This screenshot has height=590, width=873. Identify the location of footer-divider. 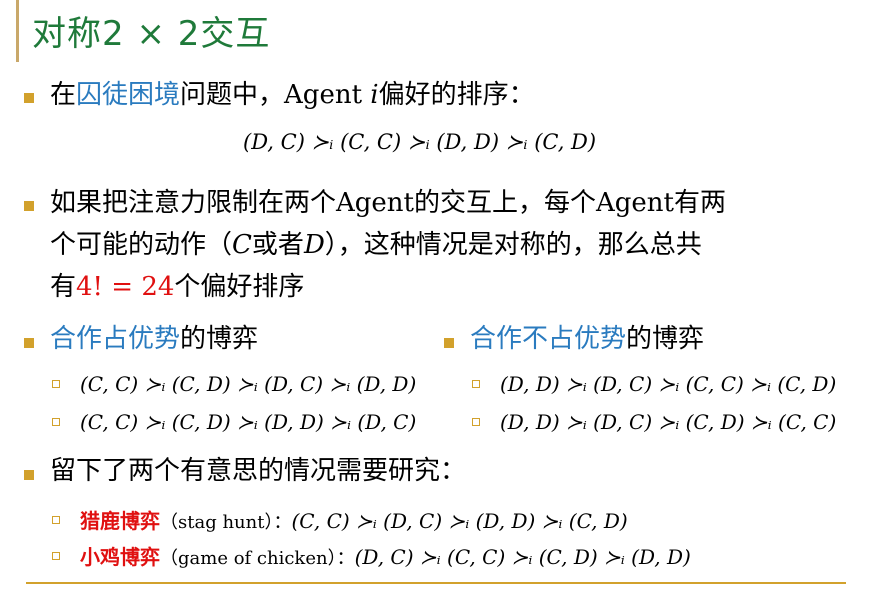
(436, 583).